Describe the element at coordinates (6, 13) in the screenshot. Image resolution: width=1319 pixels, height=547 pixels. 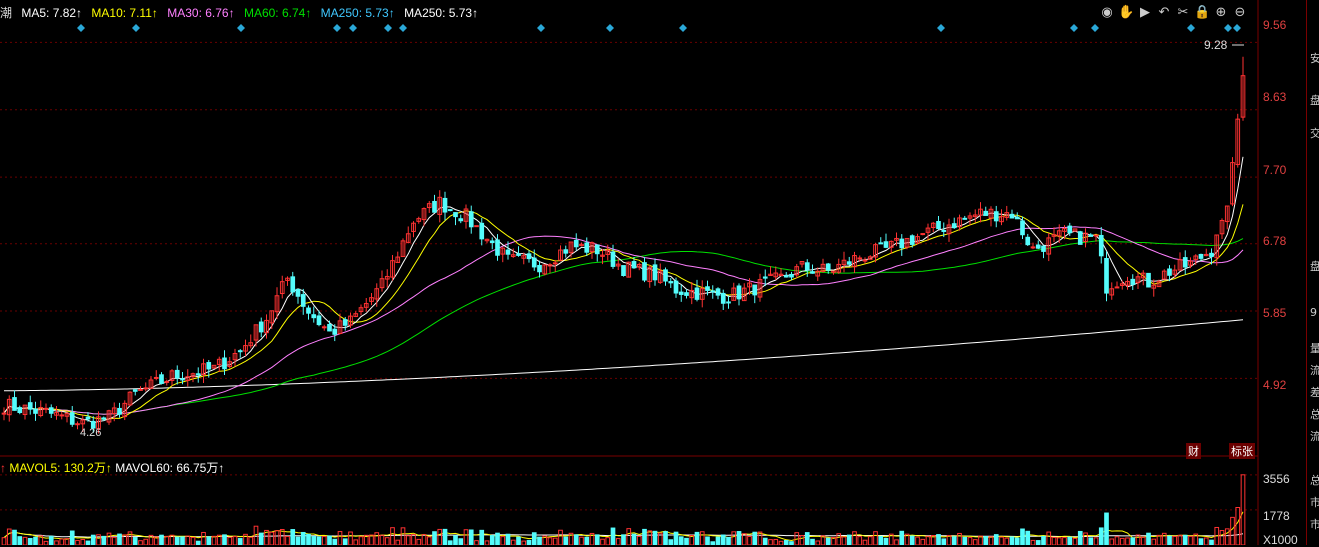
I see `legend-prefix: 潮` at that location.